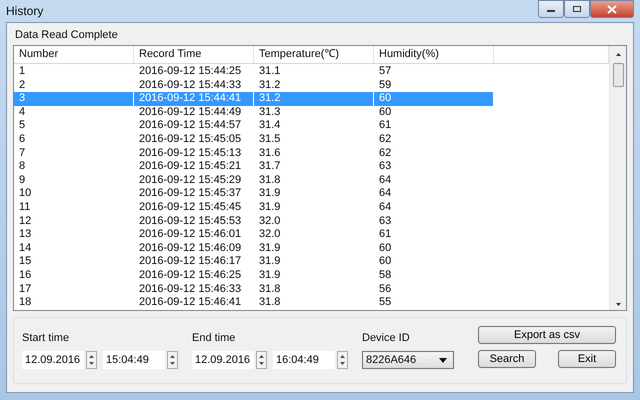 The width and height of the screenshot is (640, 400). What do you see at coordinates (190, 289) in the screenshot?
I see `table-cell-text: 2016-09-12 15:46:33` at bounding box center [190, 289].